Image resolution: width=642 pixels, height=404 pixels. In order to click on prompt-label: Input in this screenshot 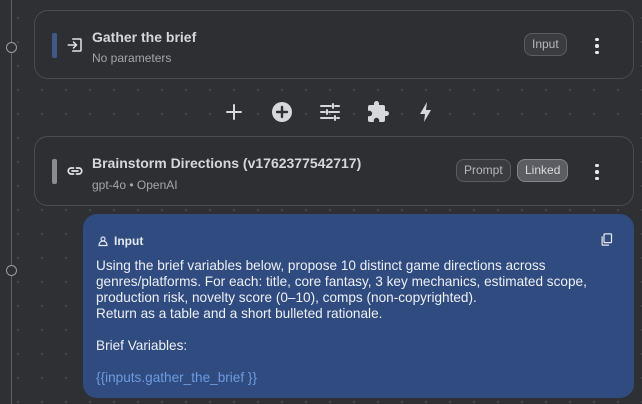, I will do `click(129, 241)`.